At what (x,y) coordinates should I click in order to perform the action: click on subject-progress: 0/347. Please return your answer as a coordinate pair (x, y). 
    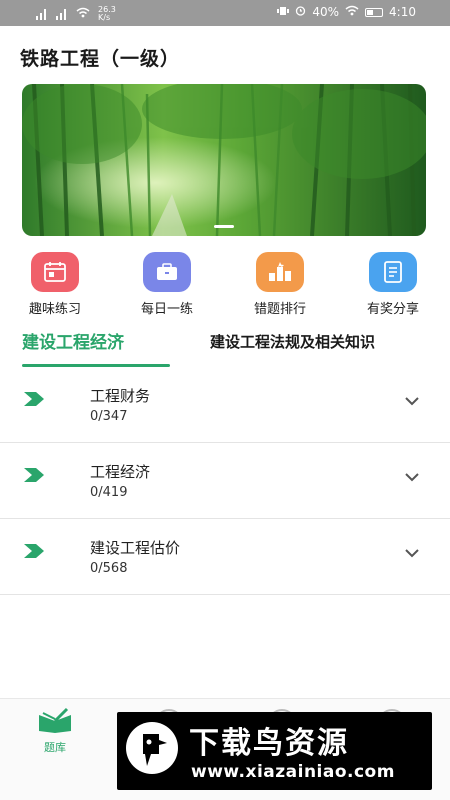
    Looking at the image, I should click on (109, 416).